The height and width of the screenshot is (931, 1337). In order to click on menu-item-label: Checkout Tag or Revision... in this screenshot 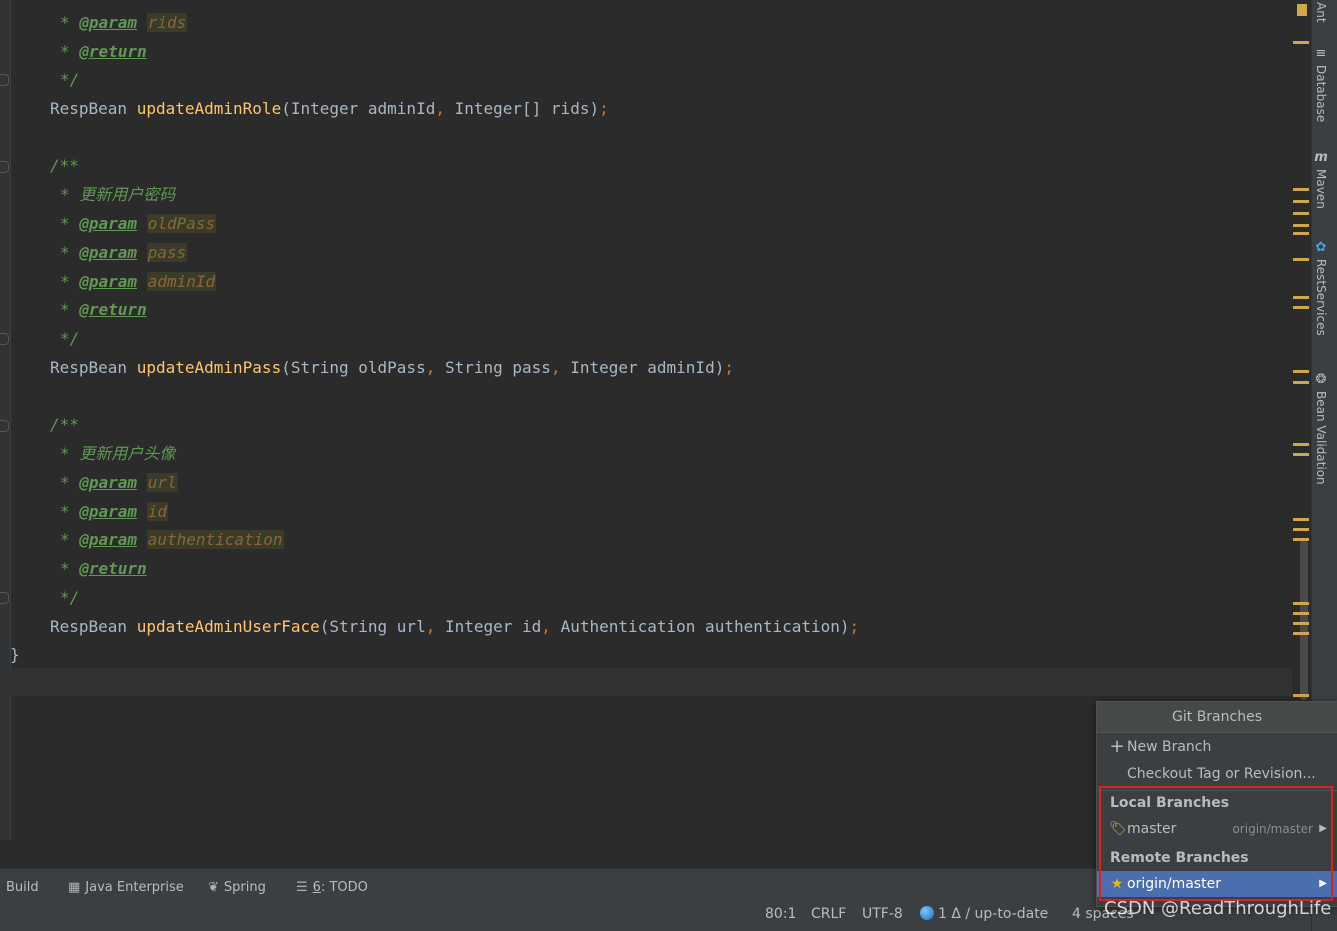, I will do `click(1221, 774)`.